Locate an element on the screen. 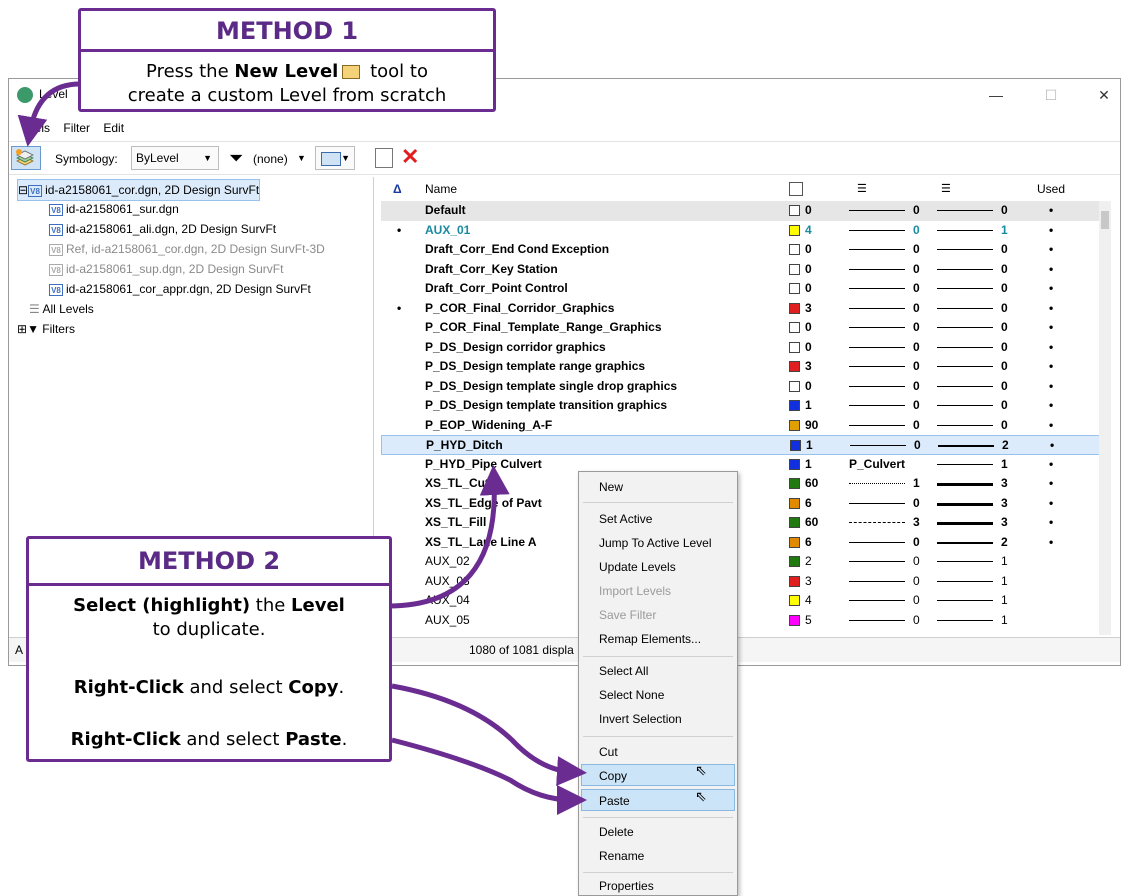 The width and height of the screenshot is (1121, 896). method1-heading: METHOD 1 is located at coordinates (287, 31).